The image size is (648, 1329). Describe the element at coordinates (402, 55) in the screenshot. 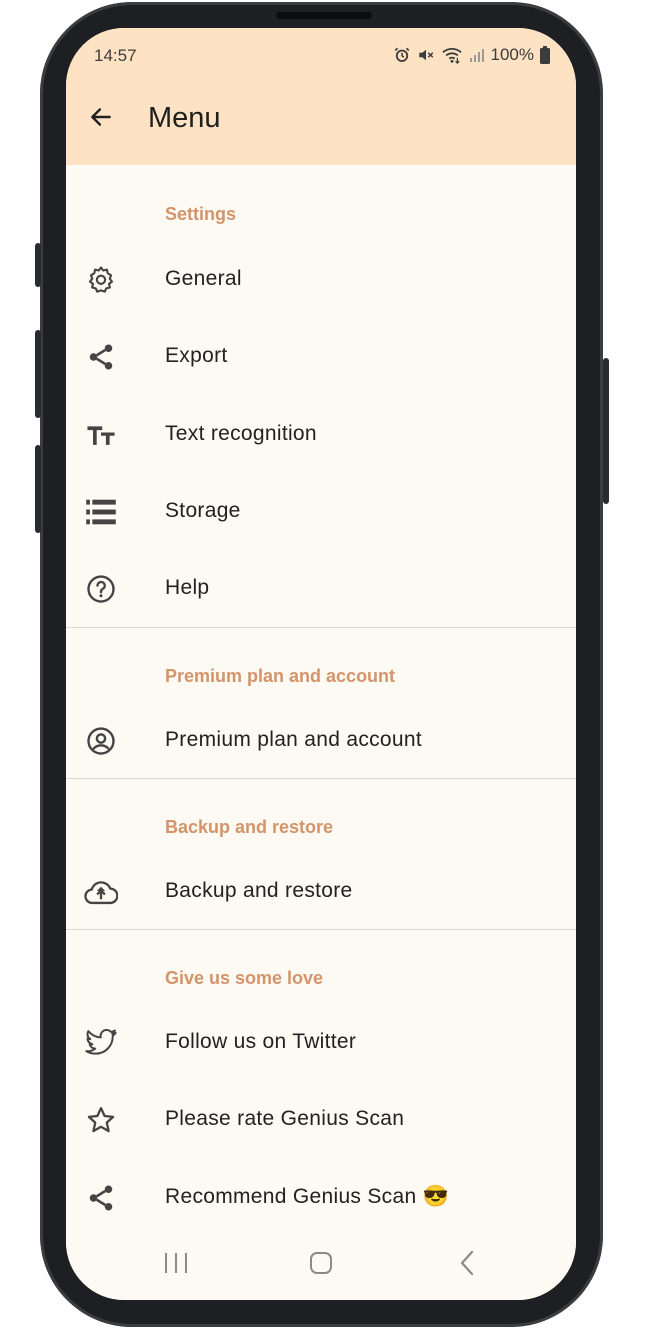

I see `alarm-icon` at that location.